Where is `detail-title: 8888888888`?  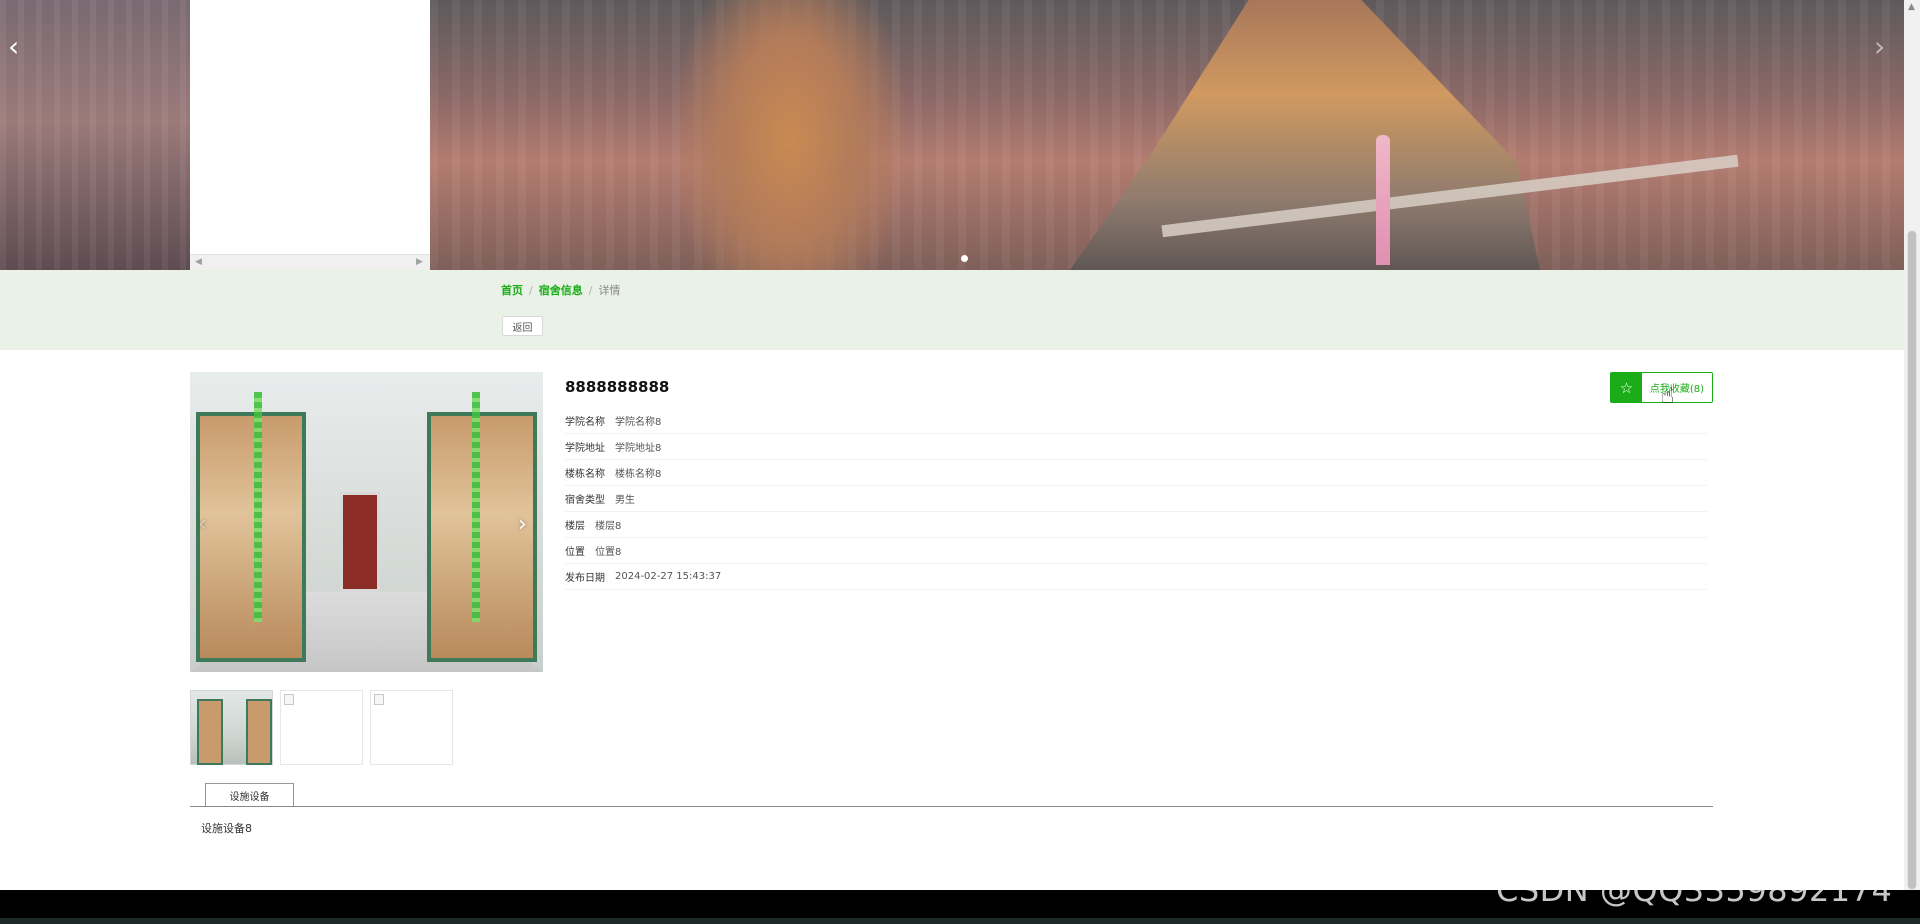 detail-title: 8888888888 is located at coordinates (617, 387).